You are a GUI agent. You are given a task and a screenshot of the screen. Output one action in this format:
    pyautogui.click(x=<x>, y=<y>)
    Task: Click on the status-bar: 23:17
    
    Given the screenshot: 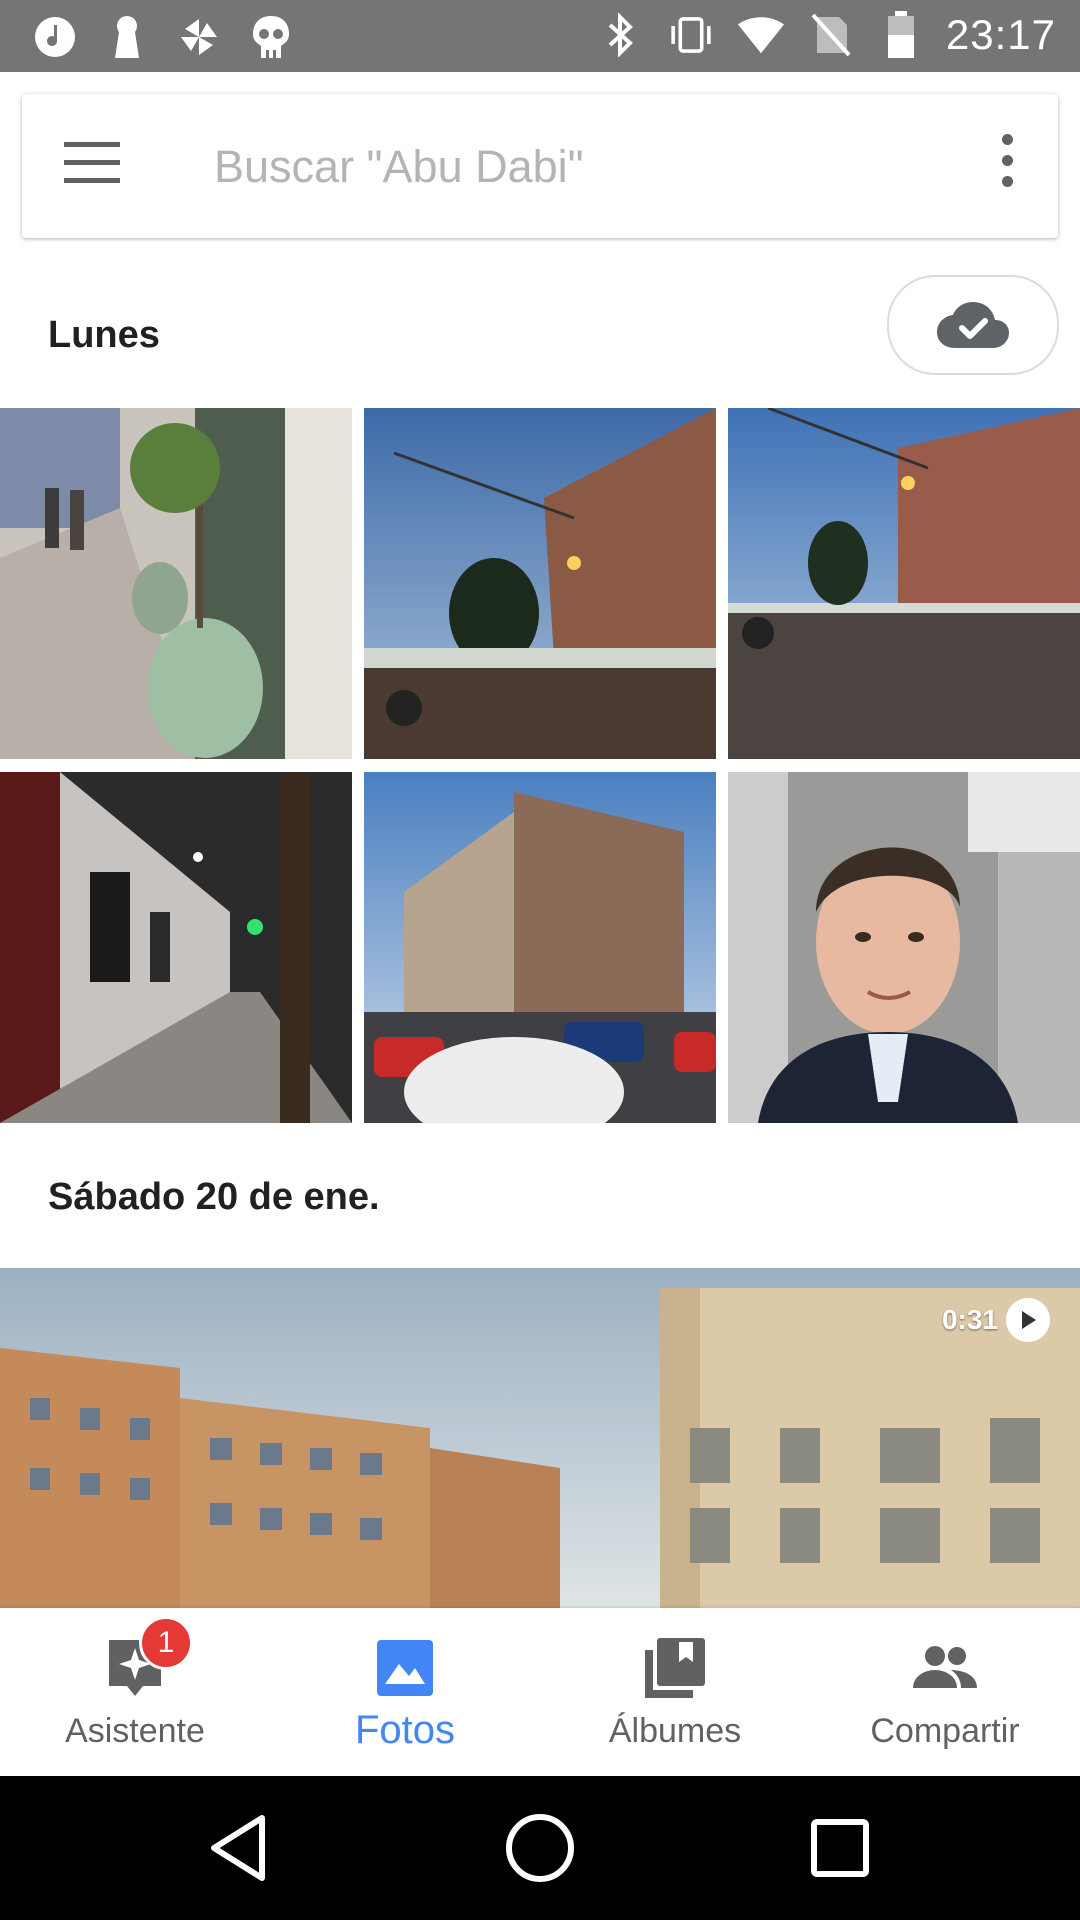 What is the action you would take?
    pyautogui.click(x=540, y=36)
    